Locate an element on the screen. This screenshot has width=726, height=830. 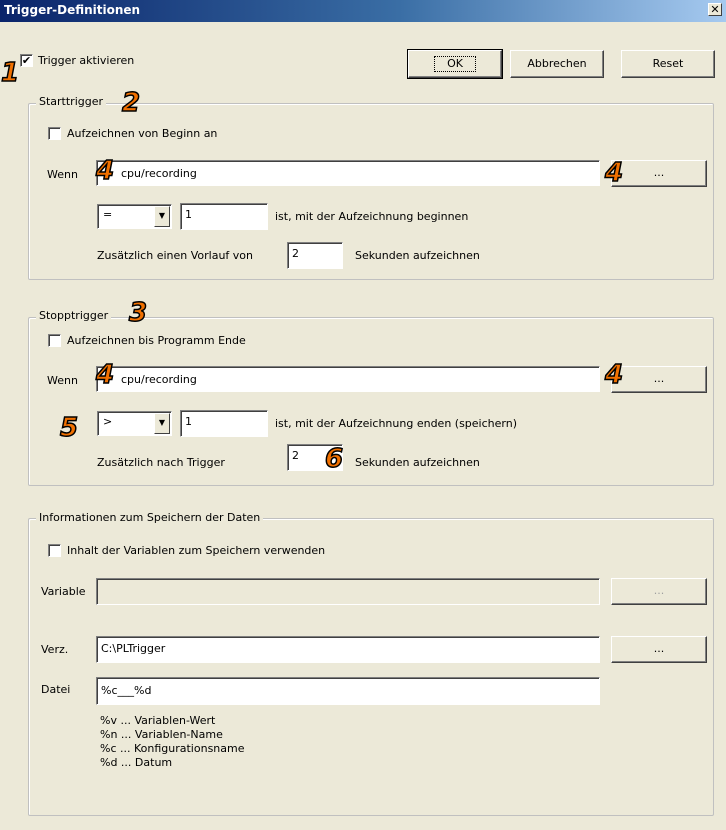
start-prerun-suffix: Sekunden aufzeichnen is located at coordinates (417, 255).